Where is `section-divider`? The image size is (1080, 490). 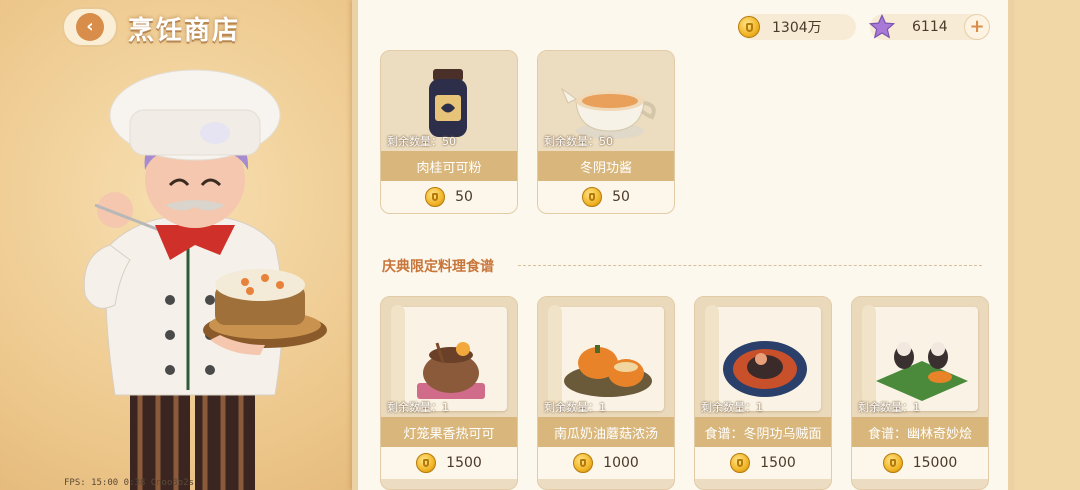 section-divider is located at coordinates (750, 265).